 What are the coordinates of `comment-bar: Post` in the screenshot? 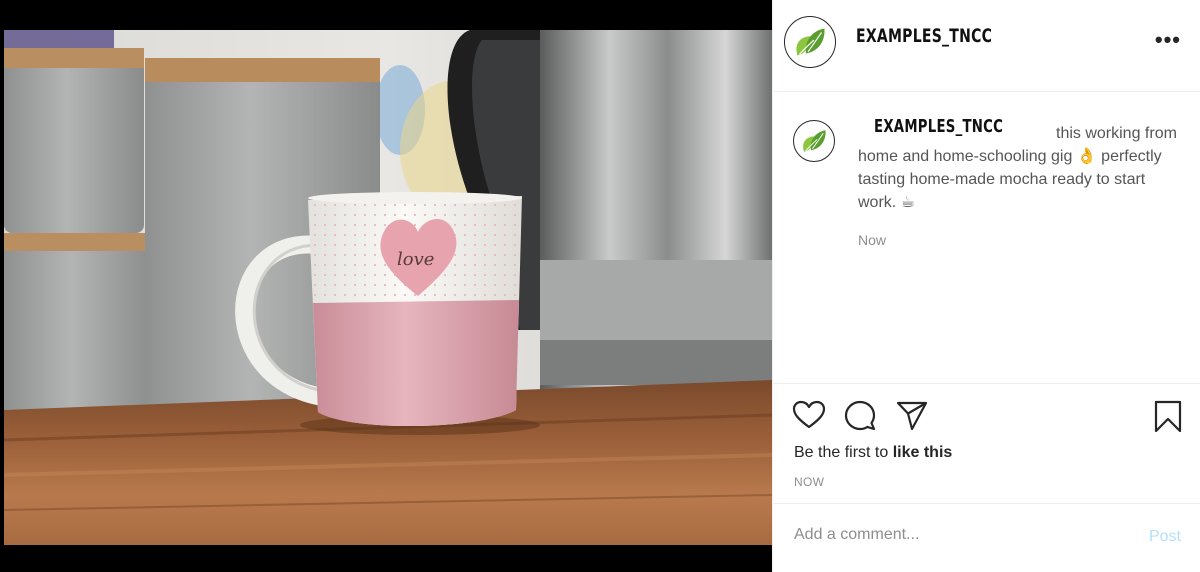 It's located at (986, 538).